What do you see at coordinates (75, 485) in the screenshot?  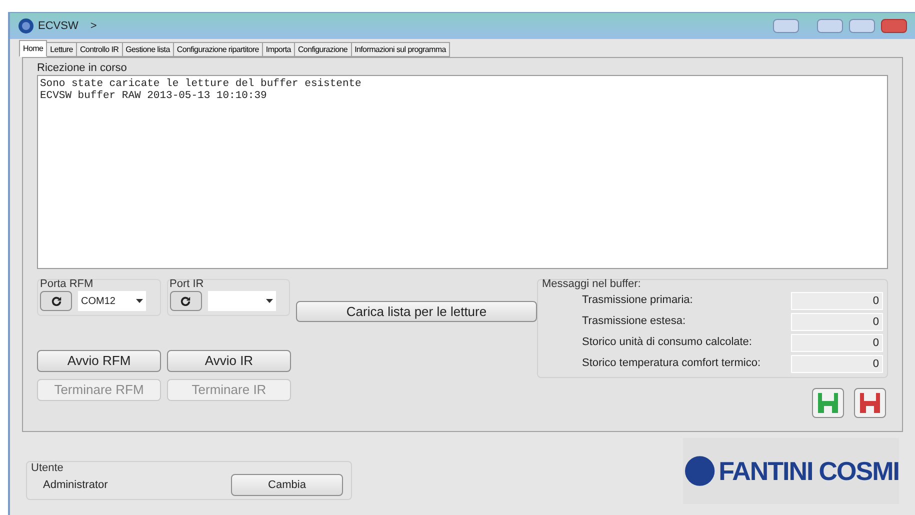 I see `user-name: Administrator` at bounding box center [75, 485].